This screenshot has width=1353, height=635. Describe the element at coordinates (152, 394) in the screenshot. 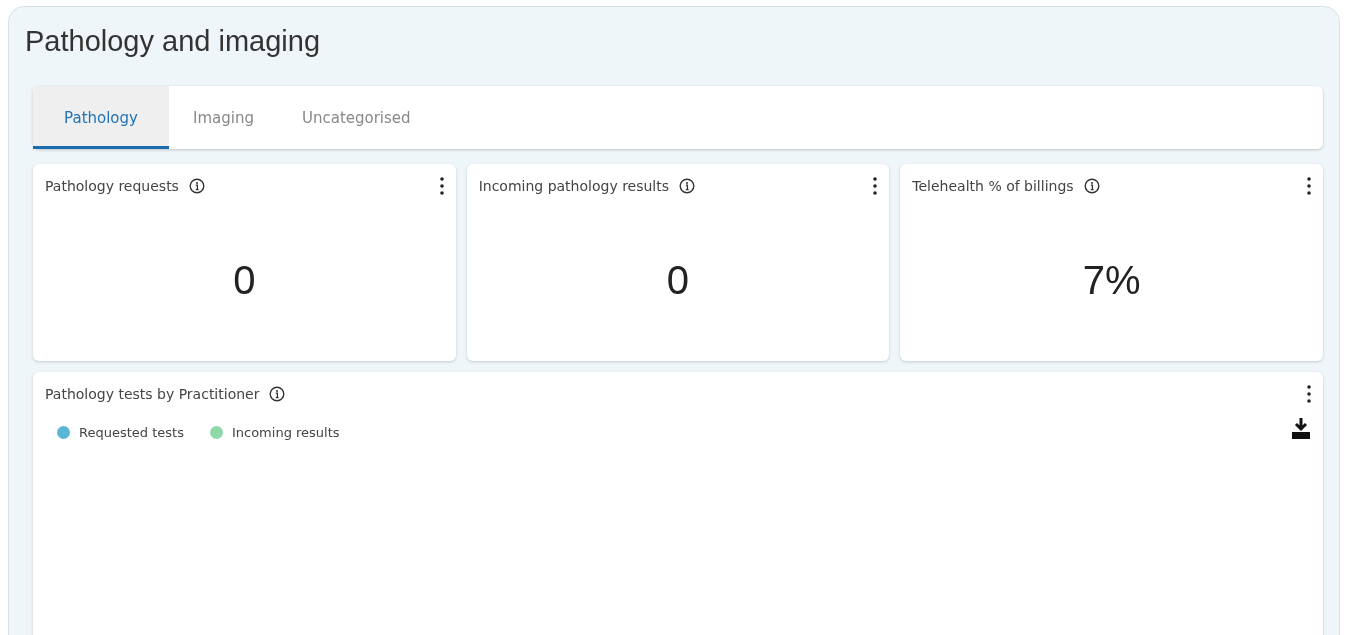

I see `card-title: Pathology tests by Practitioner` at that location.